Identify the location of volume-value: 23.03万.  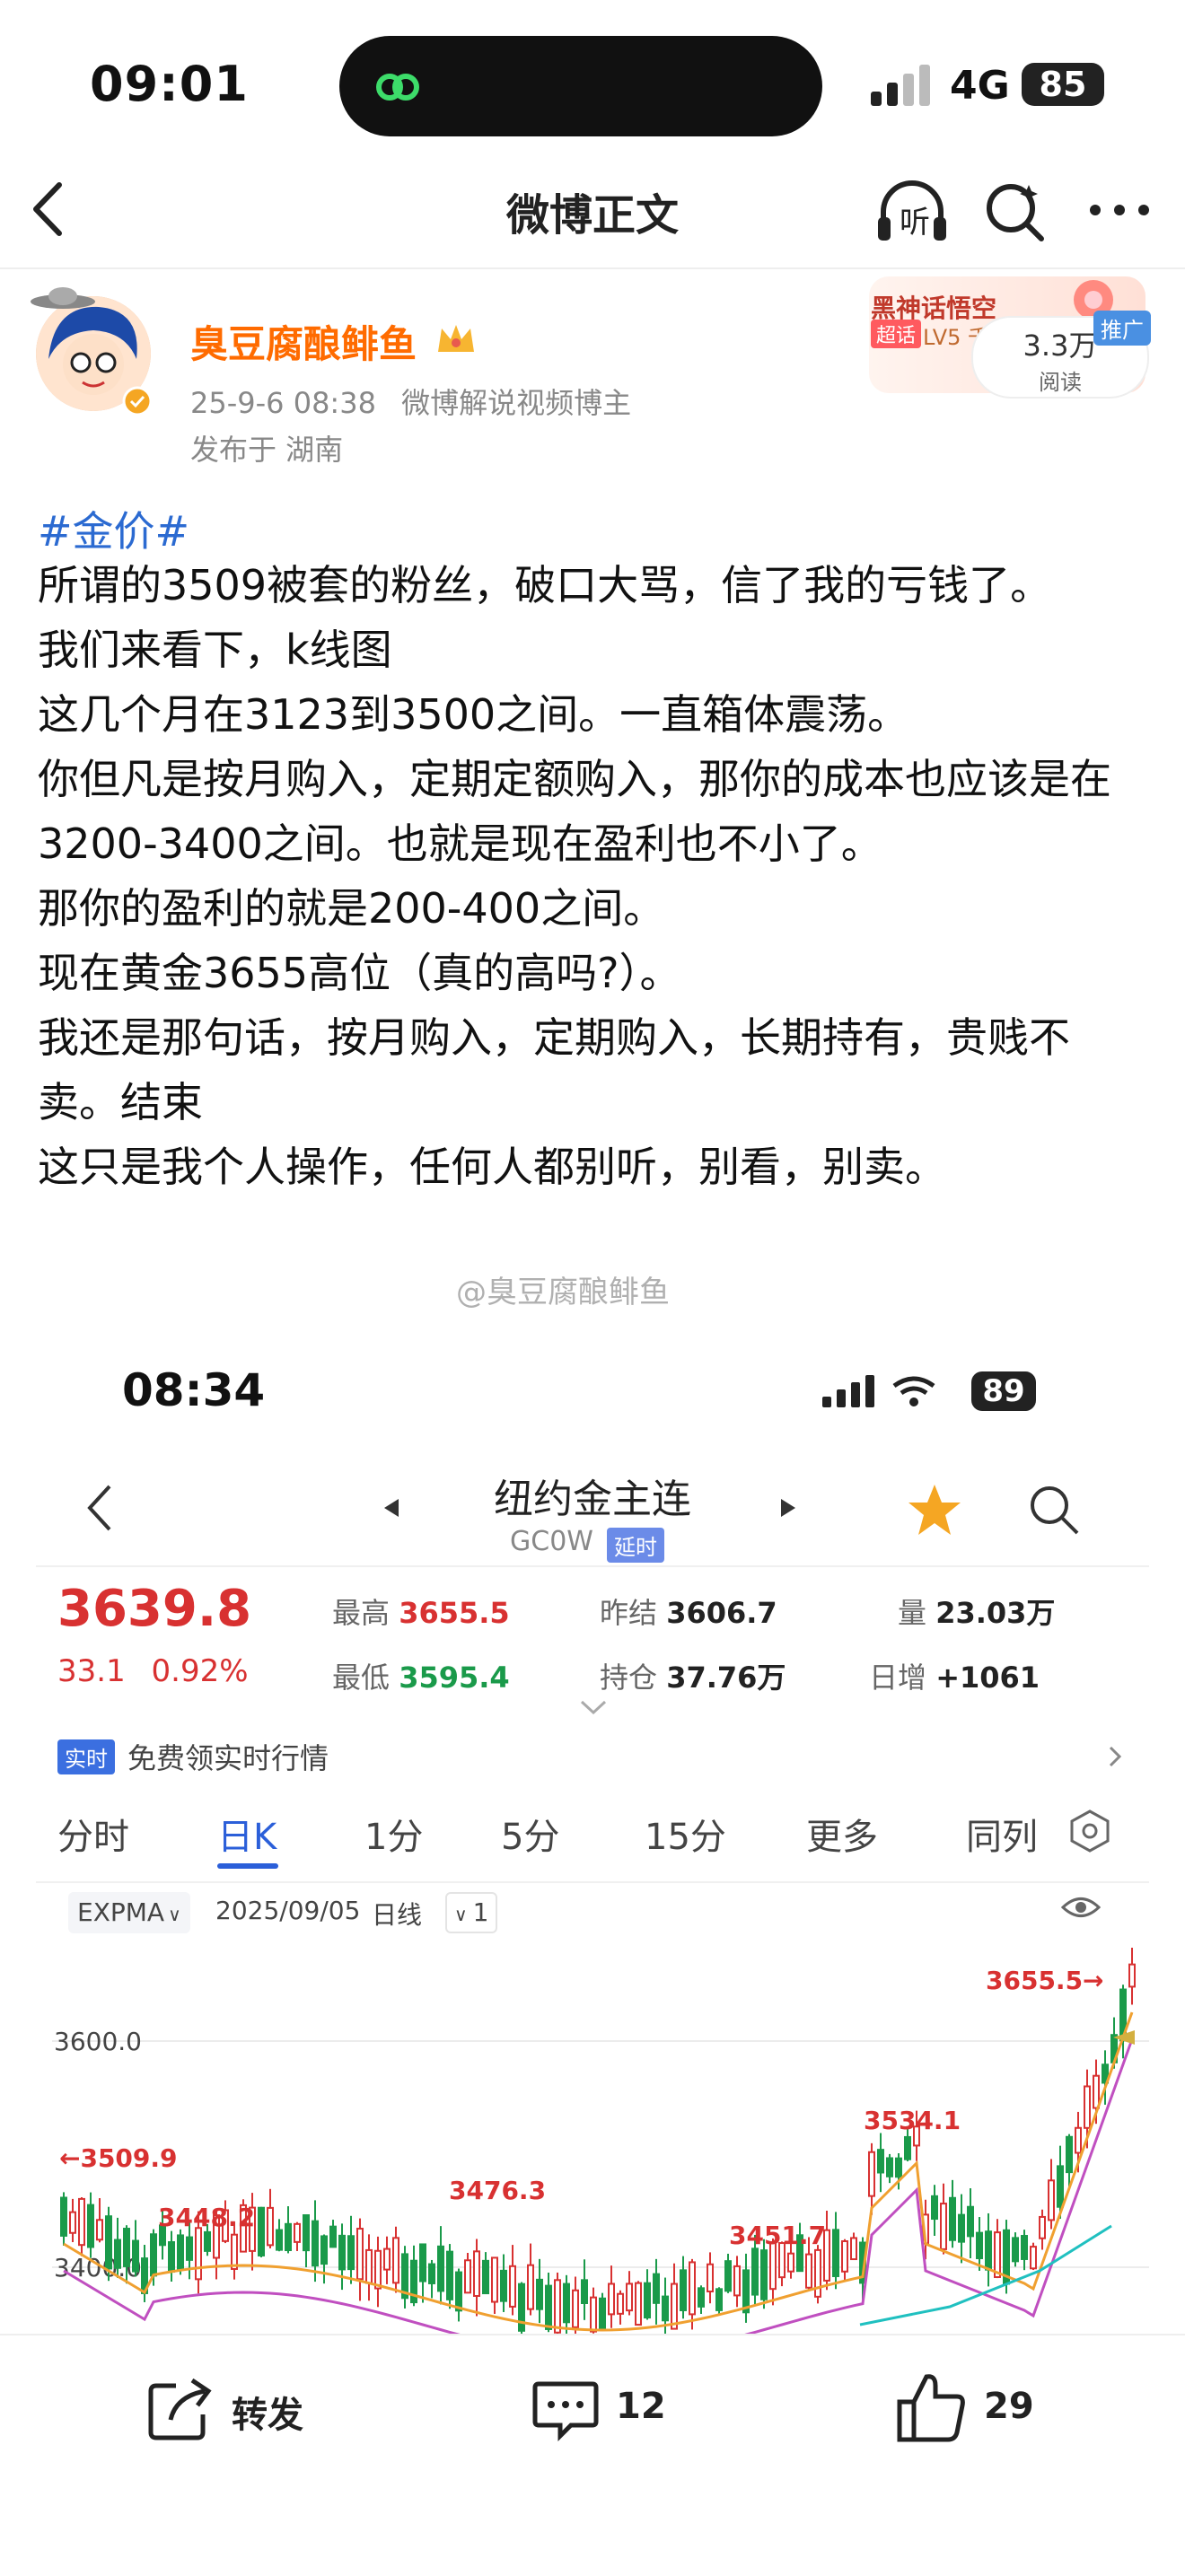
(995, 1613).